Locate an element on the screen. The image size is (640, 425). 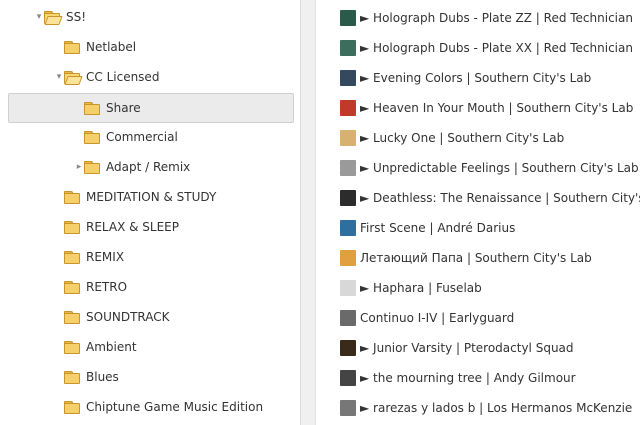
track-title: Летающий Папа | Southern City's Lab is located at coordinates (476, 258).